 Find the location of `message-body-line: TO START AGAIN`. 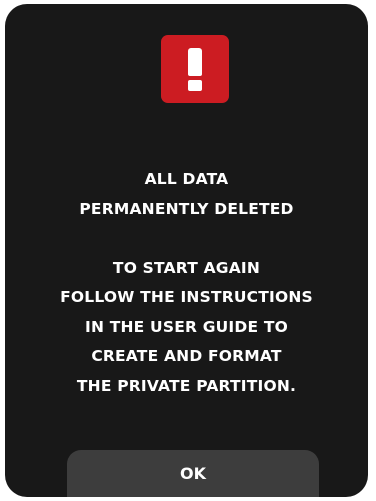

message-body-line: TO START AGAIN is located at coordinates (186, 267).